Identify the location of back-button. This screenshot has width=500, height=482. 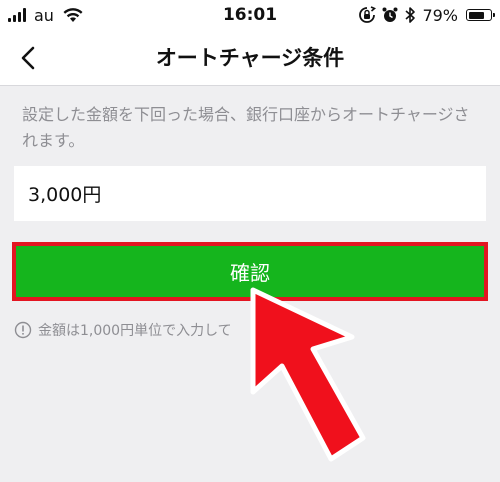
(28, 58).